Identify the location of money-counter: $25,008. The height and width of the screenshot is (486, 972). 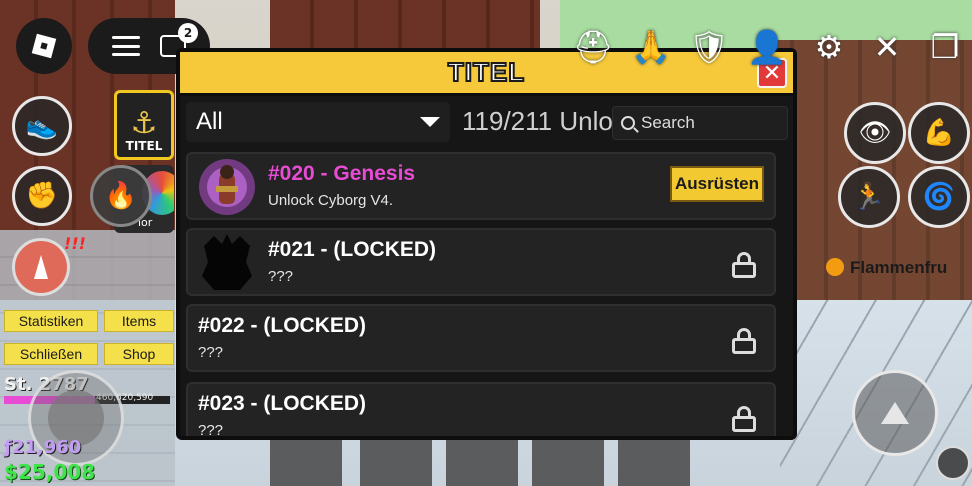
(50, 472).